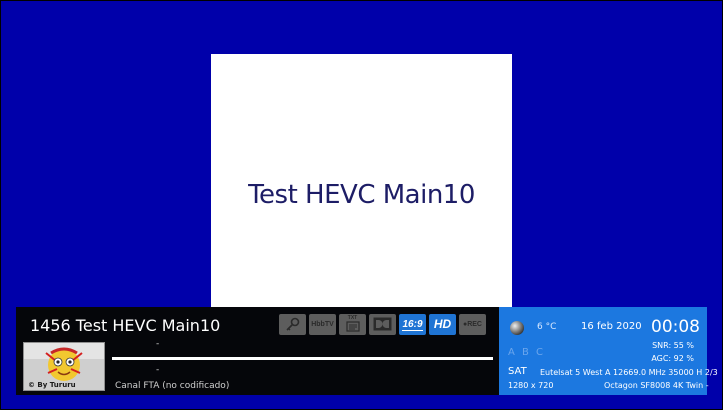 The image size is (723, 410). I want to click on tuner-type: SAT, so click(517, 371).